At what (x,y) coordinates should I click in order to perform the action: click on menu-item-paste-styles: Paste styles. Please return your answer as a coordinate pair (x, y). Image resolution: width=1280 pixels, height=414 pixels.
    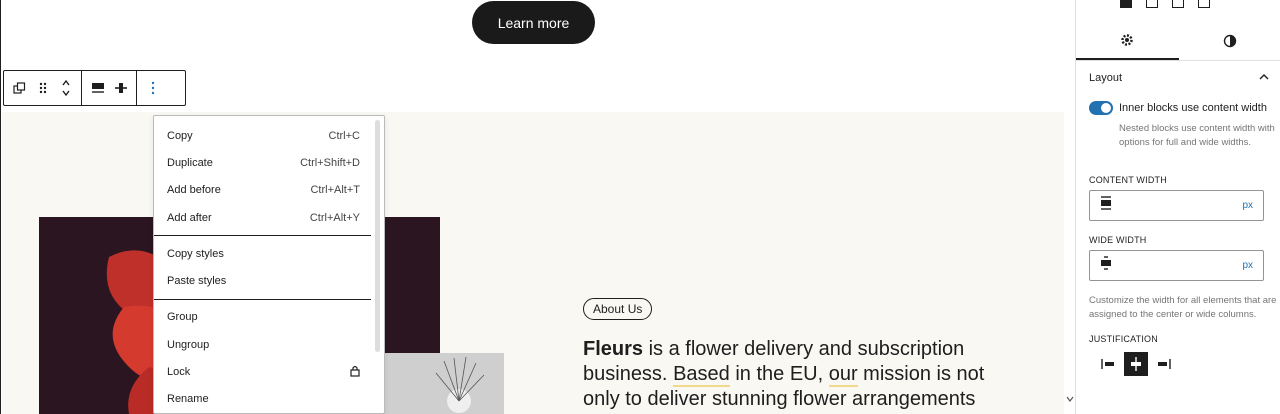
    Looking at the image, I should click on (269, 280).